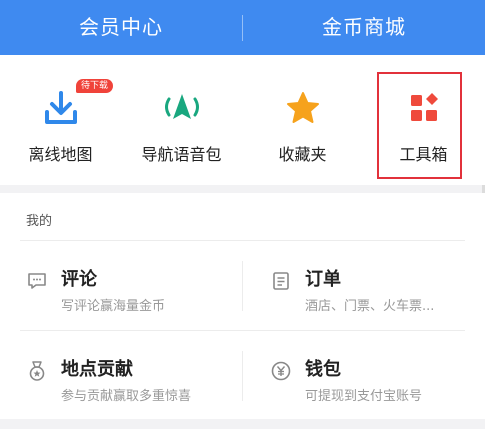  I want to click on tool-offline-map: 待下载 离线地图, so click(60, 120).